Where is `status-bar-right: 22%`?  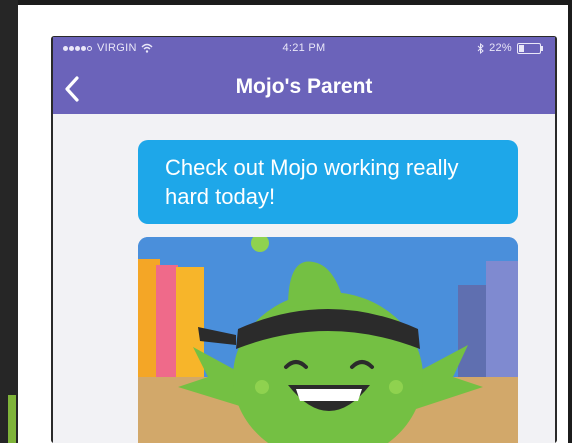 status-bar-right: 22% is located at coordinates (510, 48).